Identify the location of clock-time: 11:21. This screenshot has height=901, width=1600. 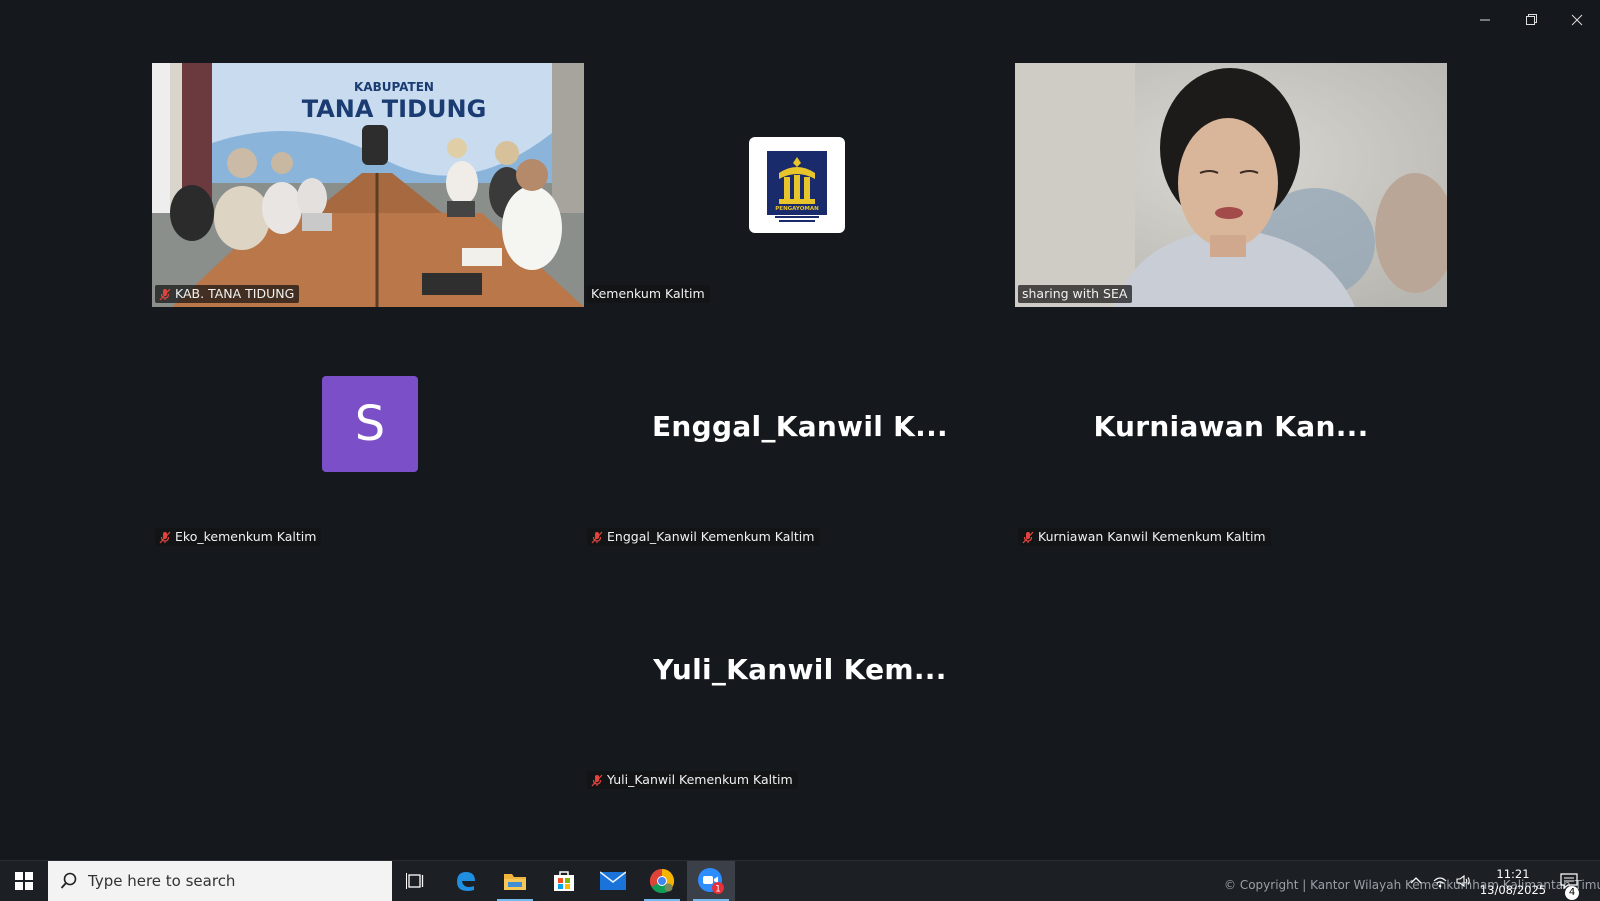
(1513, 874).